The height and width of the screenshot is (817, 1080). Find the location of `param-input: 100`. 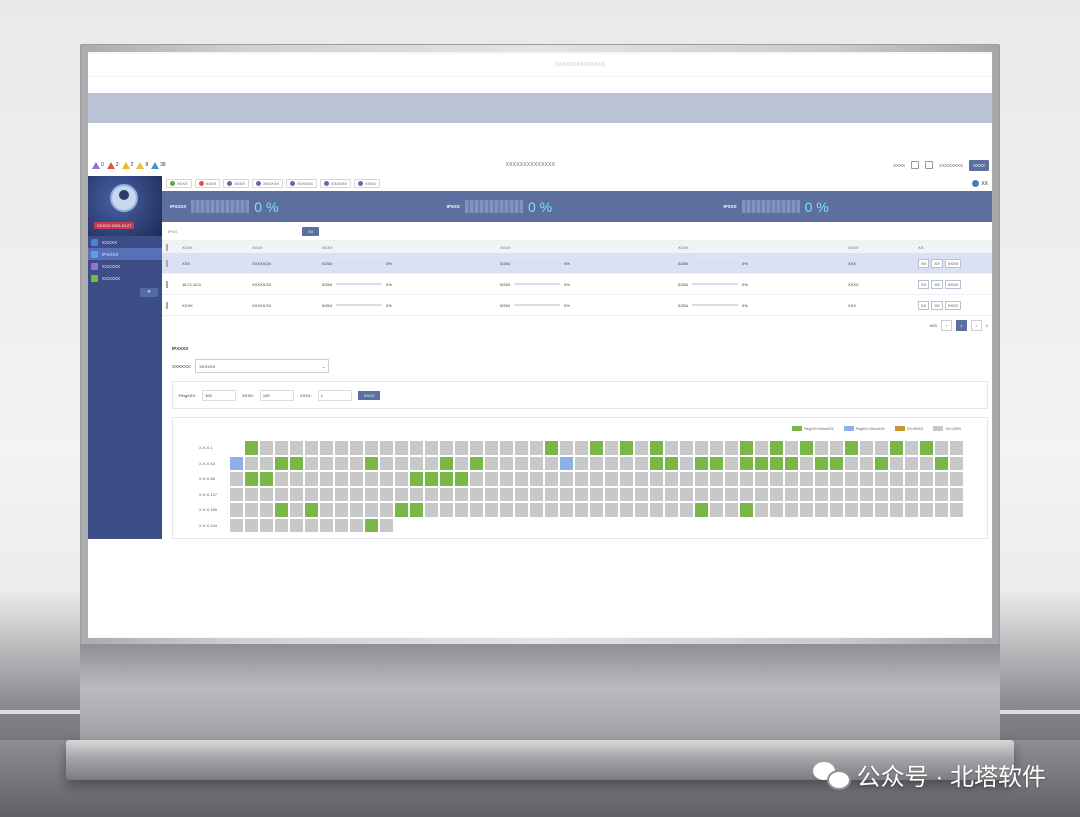

param-input: 100 is located at coordinates (219, 395).